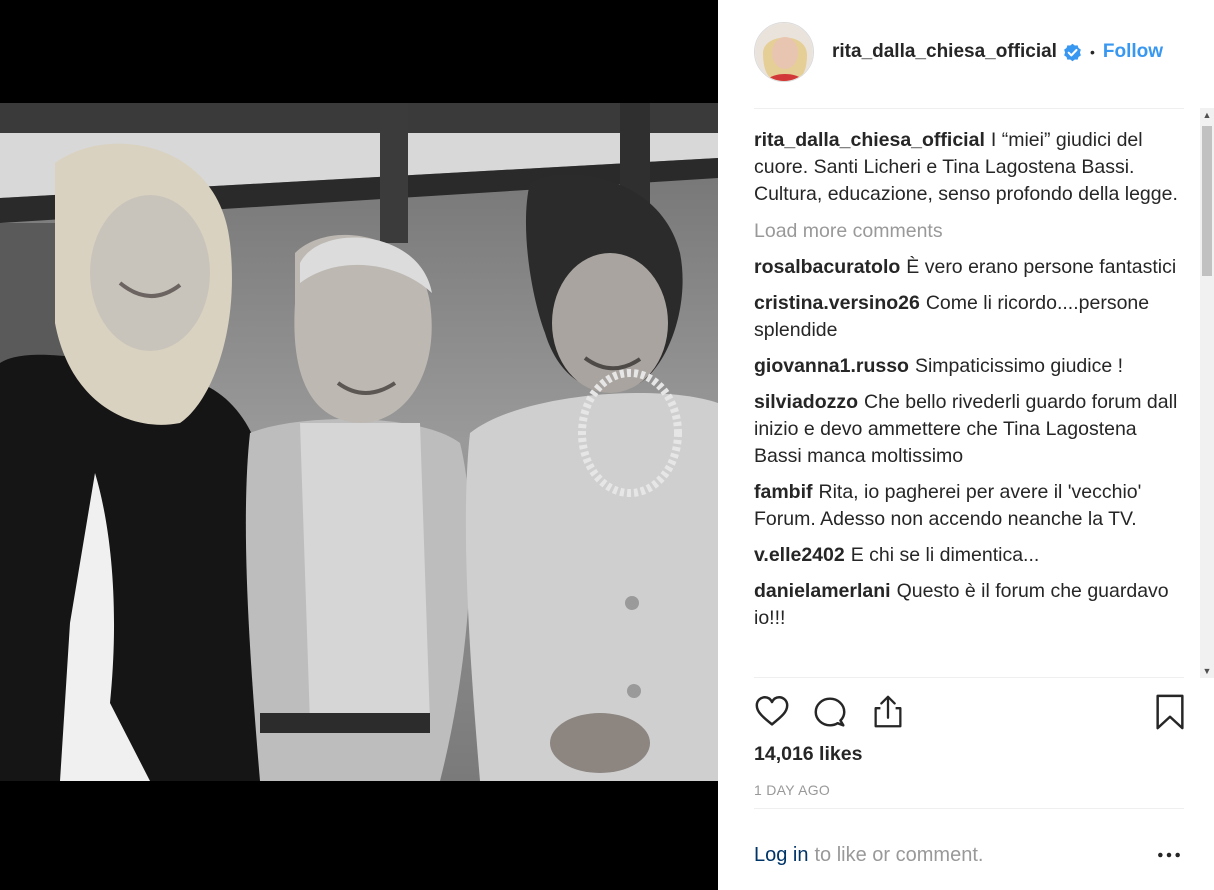 This screenshot has width=1214, height=890. Describe the element at coordinates (781, 855) in the screenshot. I see `login-link: Log in` at that location.